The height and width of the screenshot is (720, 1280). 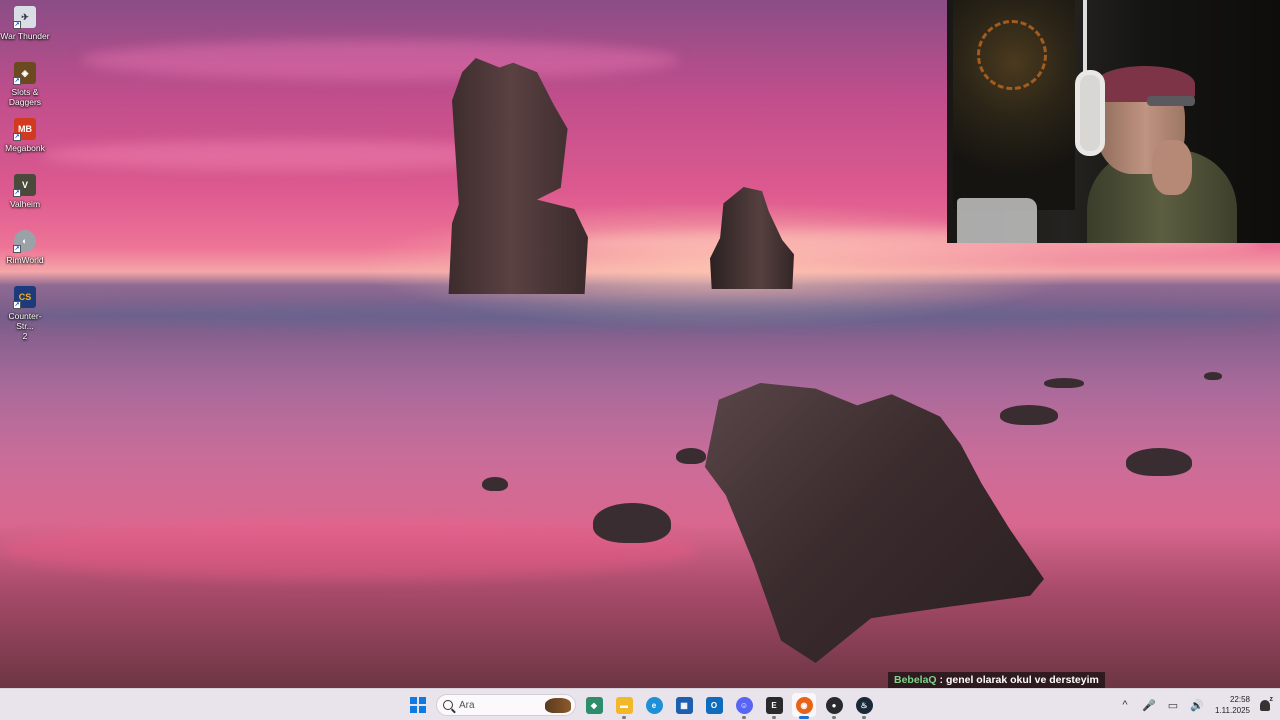 I want to click on desktop-icon-rimworld: ◐ ↗ RimWorld, so click(x=25, y=247).